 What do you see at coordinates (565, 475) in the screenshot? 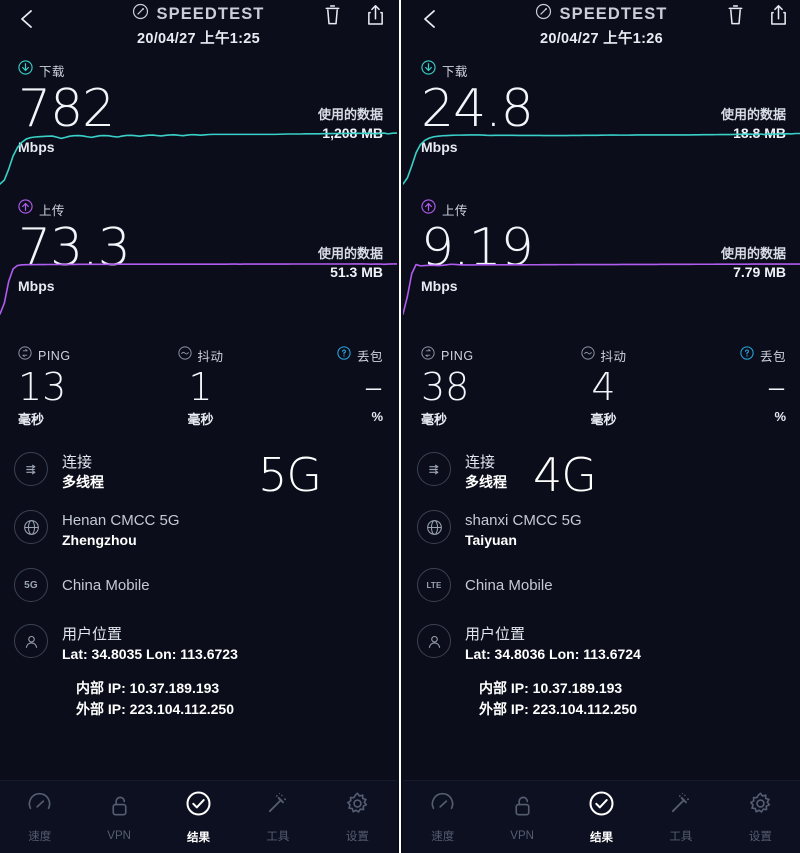
I see `network-type-badge: 4G` at bounding box center [565, 475].